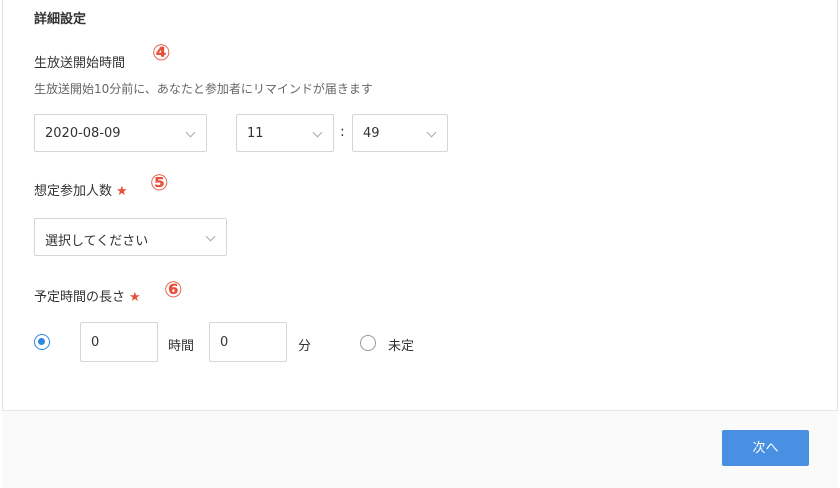 Image resolution: width=840 pixels, height=488 pixels. Describe the element at coordinates (97, 241) in the screenshot. I see `participants-value: 選択してください` at that location.